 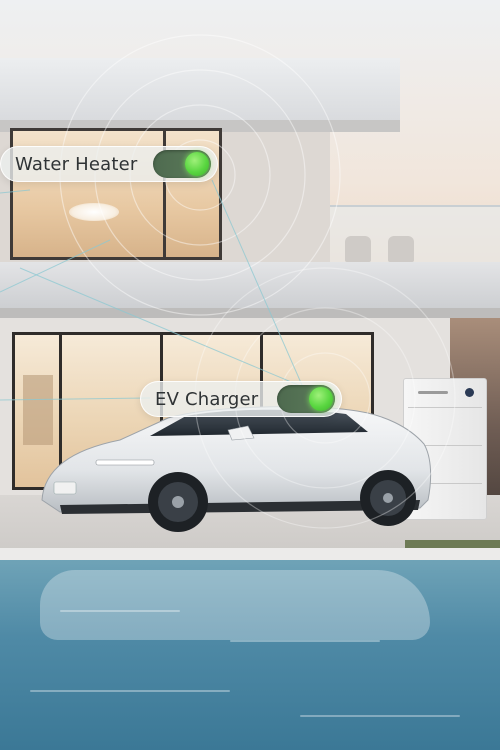 What do you see at coordinates (178, 502) in the screenshot?
I see `car-front-wheel` at bounding box center [178, 502].